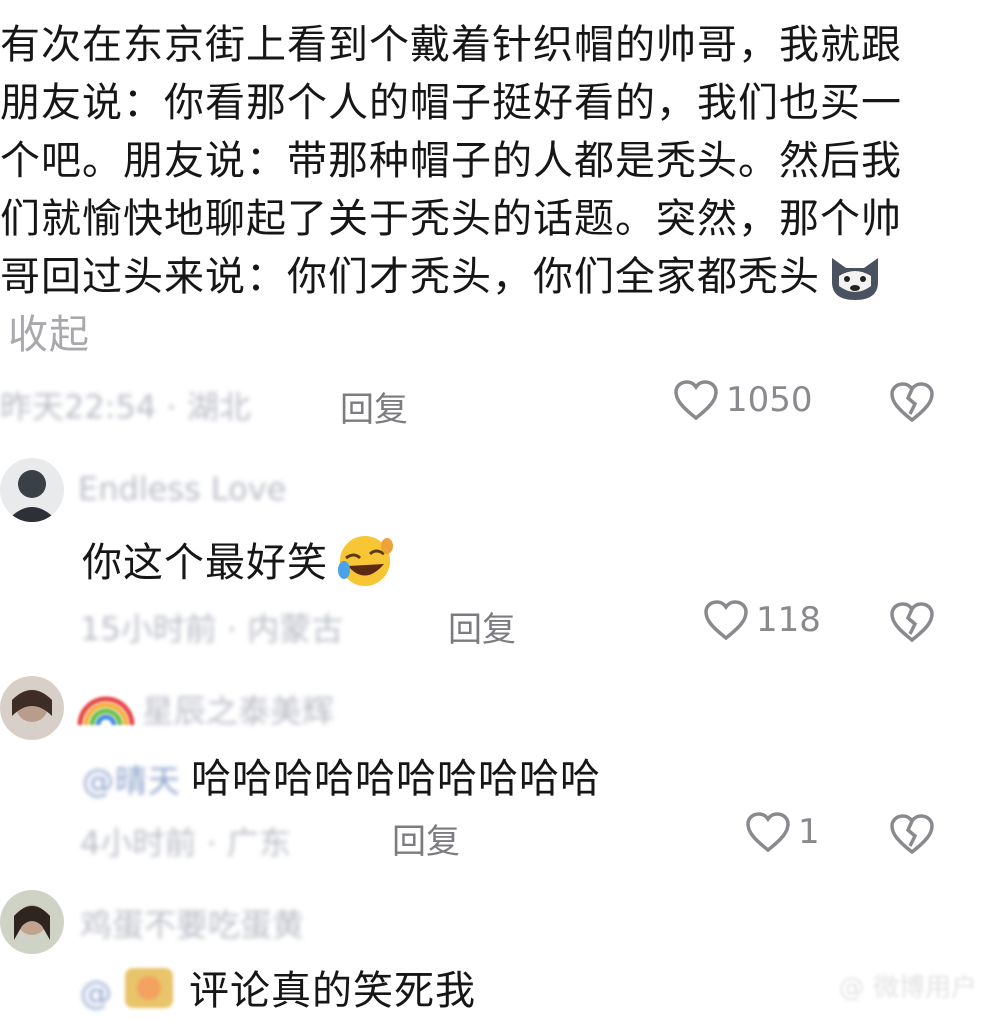 Image resolution: width=987 pixels, height=1020 pixels. I want to click on comment-1-reply-button: 回复, so click(482, 626).